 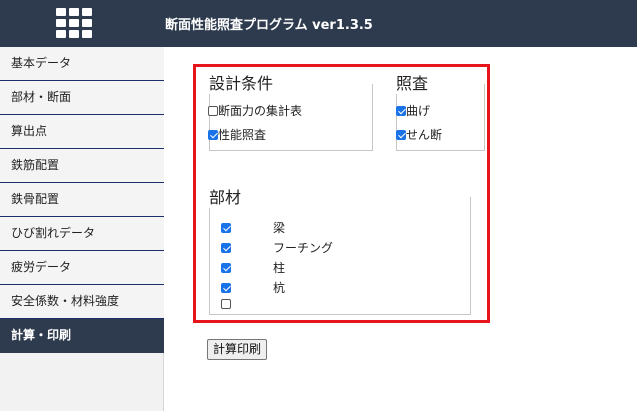 I want to click on option-label: 断面力の集計表, so click(x=260, y=111).